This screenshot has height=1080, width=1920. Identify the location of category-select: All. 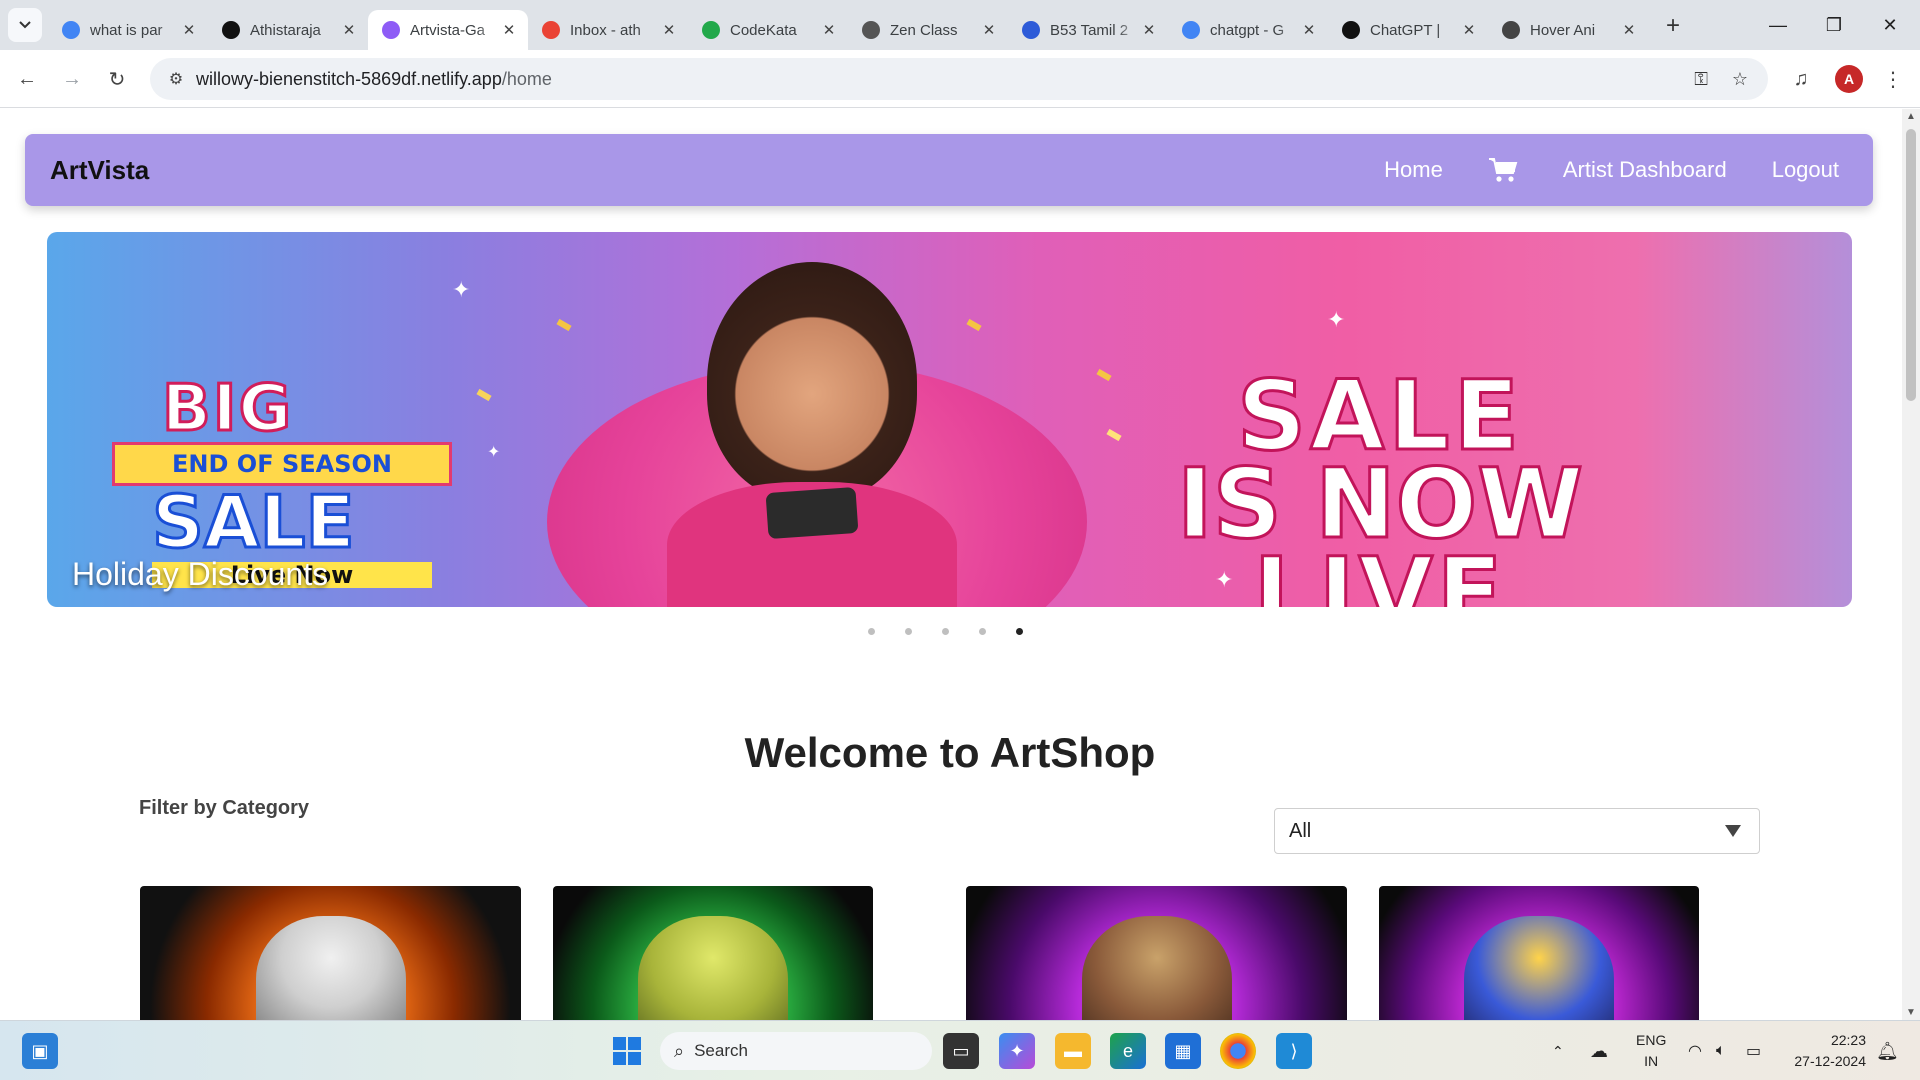
(1517, 831).